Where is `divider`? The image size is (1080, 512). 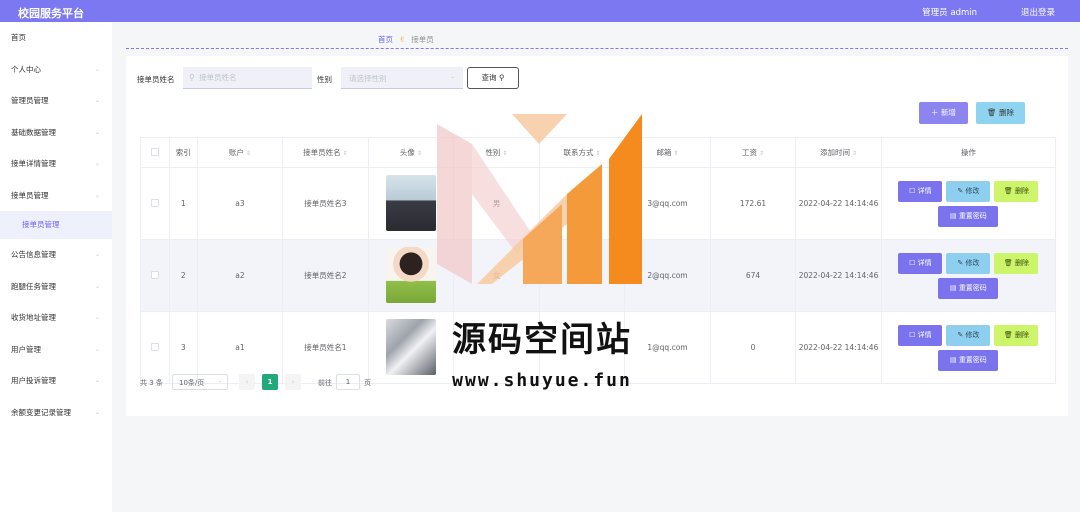
divider is located at coordinates (597, 48).